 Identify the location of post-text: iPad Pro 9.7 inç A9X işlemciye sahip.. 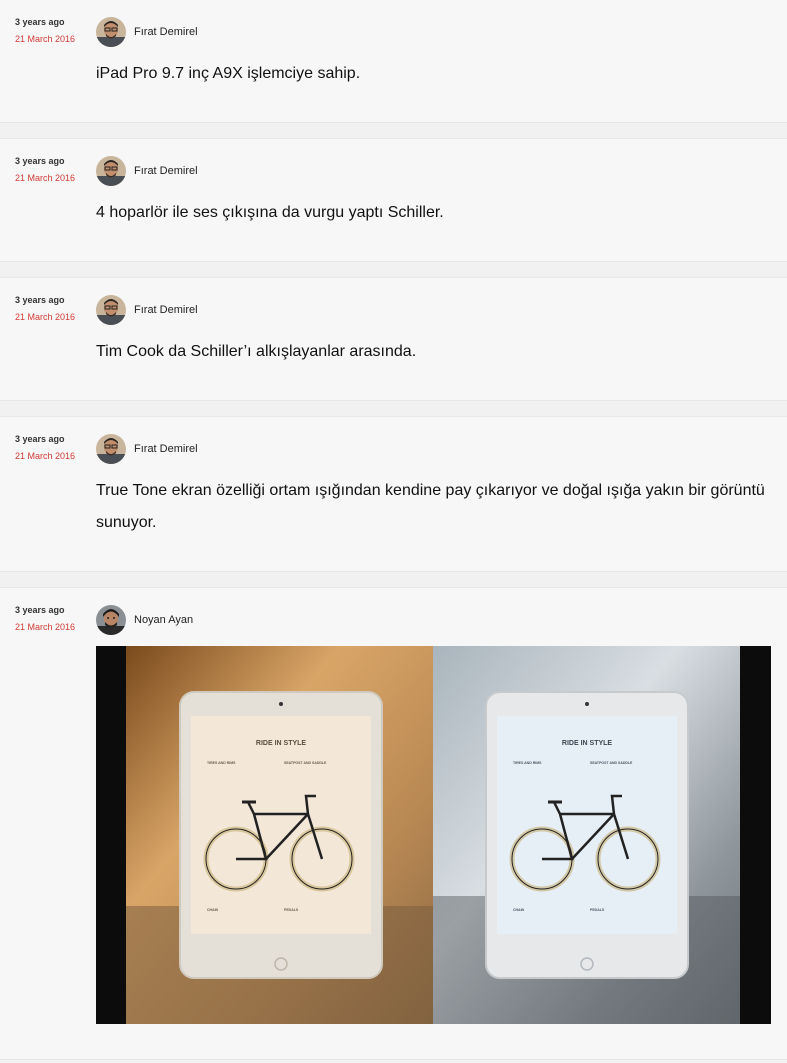
(228, 73).